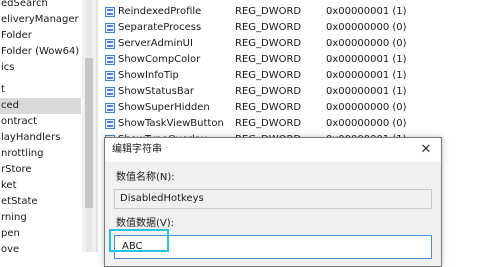 The height and width of the screenshot is (267, 500). What do you see at coordinates (160, 27) in the screenshot?
I see `value-name: SeparateProcess` at bounding box center [160, 27].